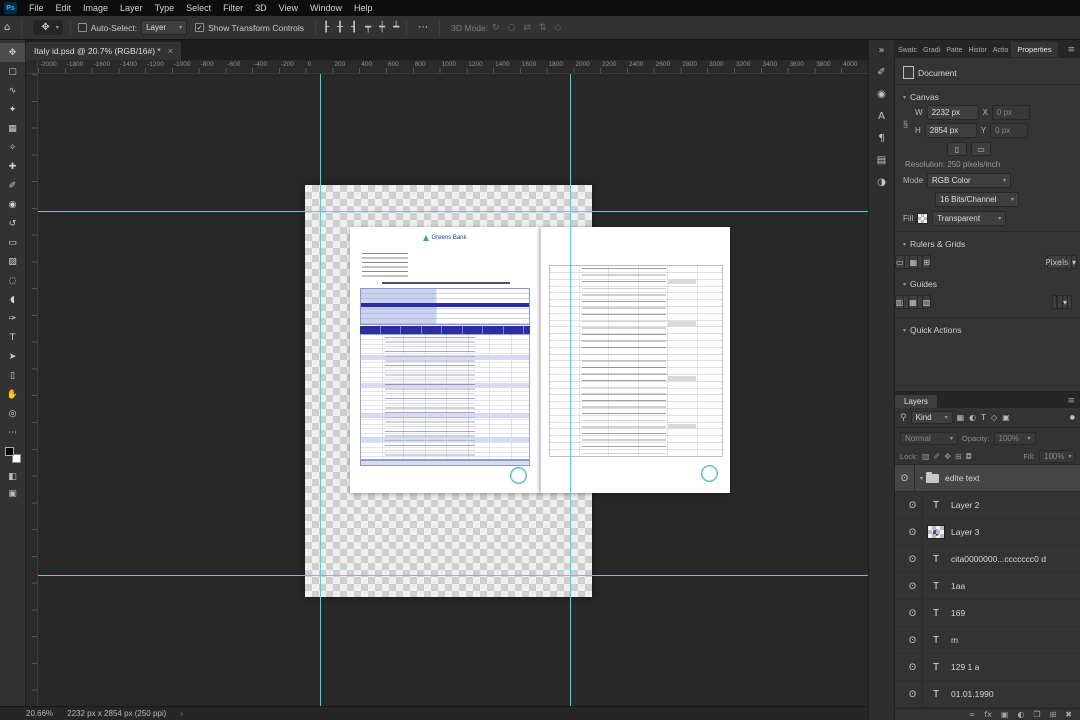  Describe the element at coordinates (1068, 714) in the screenshot. I see `delete-layer-icon: ✖` at that location.